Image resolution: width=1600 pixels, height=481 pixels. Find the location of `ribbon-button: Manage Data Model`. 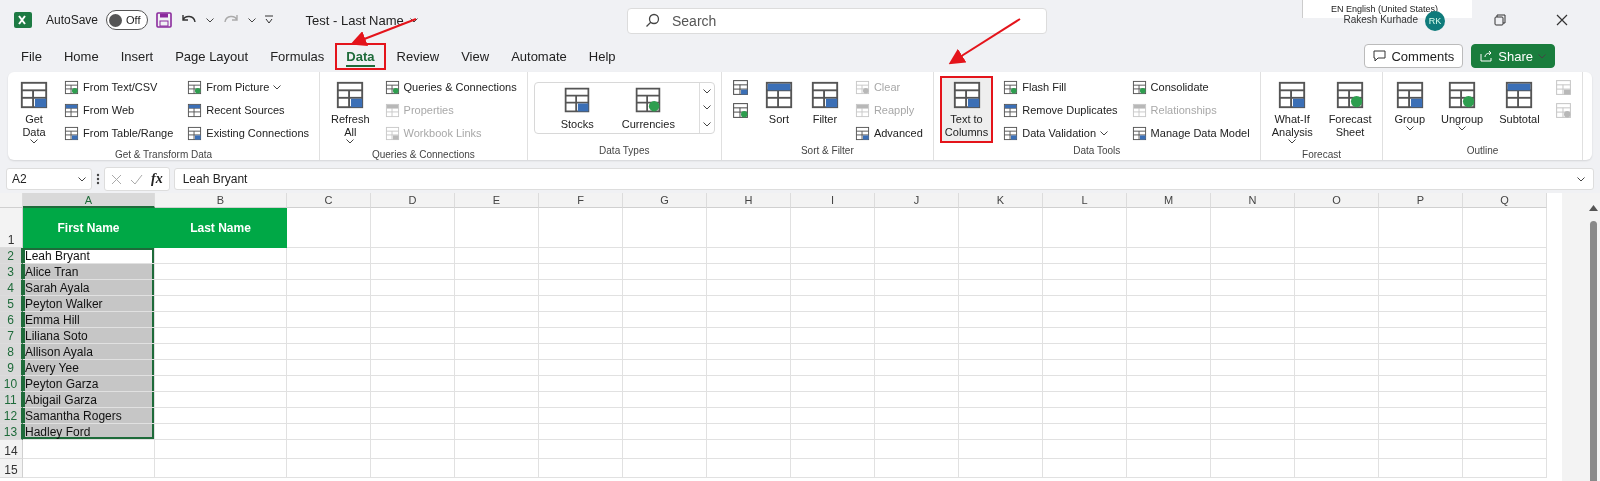

ribbon-button: Manage Data Model is located at coordinates (1190, 133).